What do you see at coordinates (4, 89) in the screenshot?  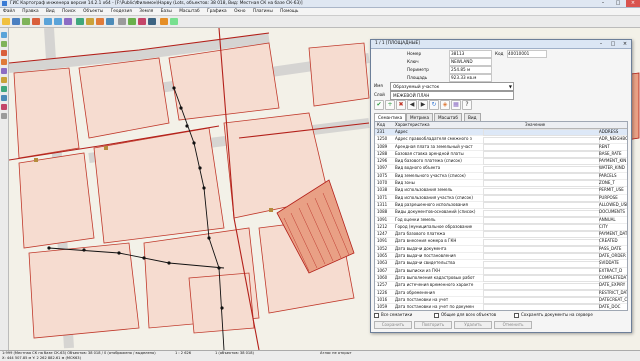 I see `snap-tool-icon` at bounding box center [4, 89].